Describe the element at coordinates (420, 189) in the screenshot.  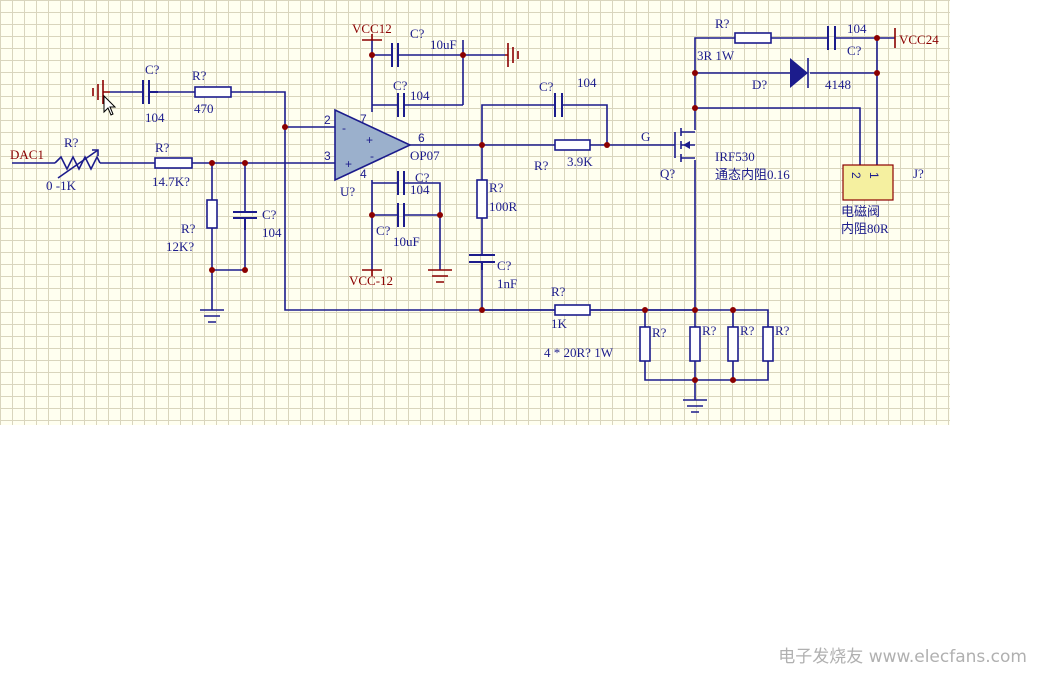
I see `c-bot-val: 104` at that location.